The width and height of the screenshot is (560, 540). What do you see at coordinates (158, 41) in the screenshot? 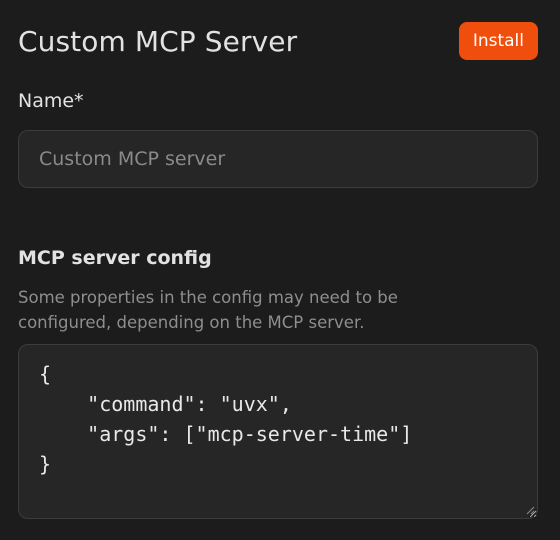
I see `page-title: Custom MCP Server` at bounding box center [158, 41].